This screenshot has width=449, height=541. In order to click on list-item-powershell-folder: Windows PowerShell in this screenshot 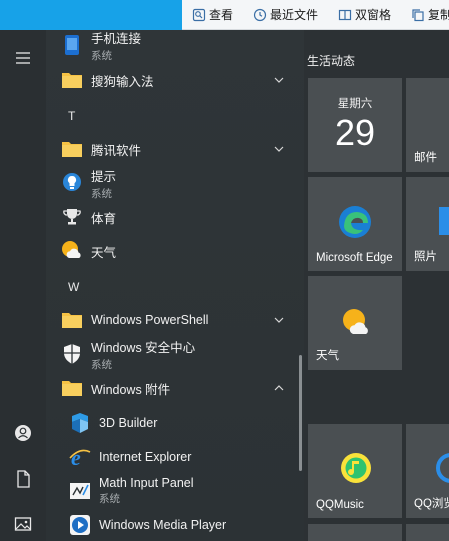, I will do `click(175, 320)`.